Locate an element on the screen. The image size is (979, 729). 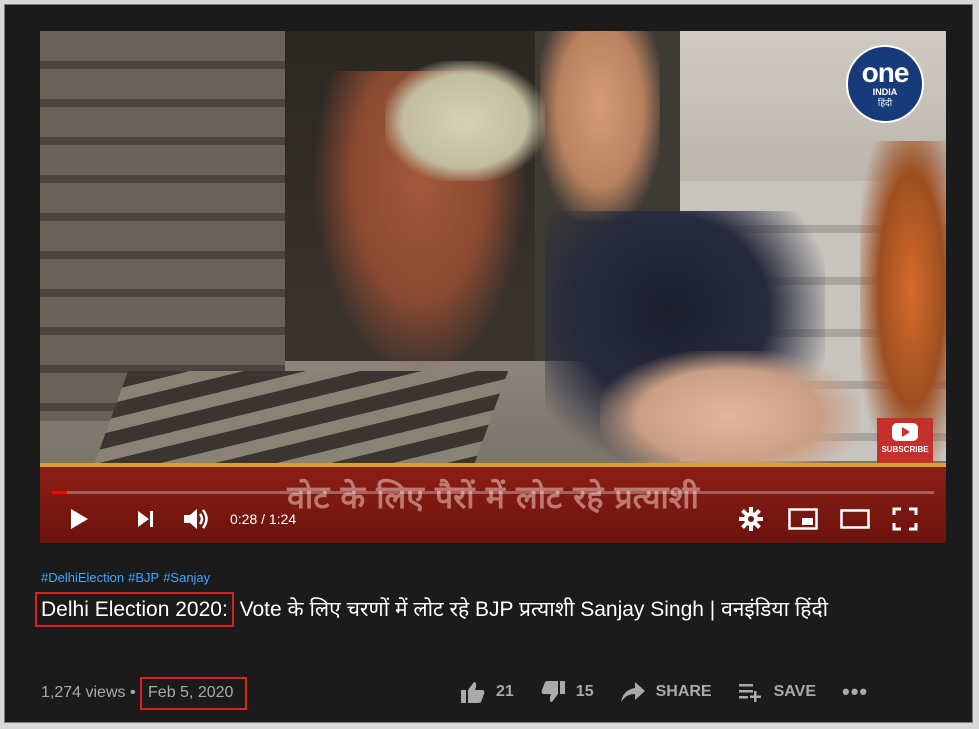
subscribe-label: SUBSCRIBE is located at coordinates (905, 449).